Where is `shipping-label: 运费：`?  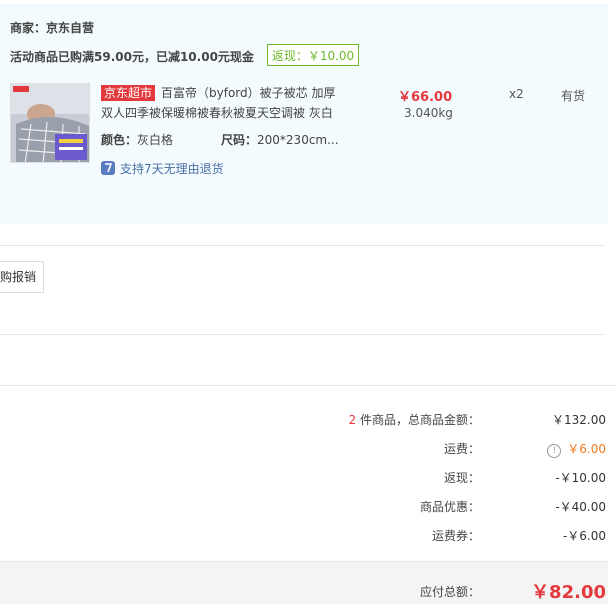
shipping-label: 运费： is located at coordinates (461, 449).